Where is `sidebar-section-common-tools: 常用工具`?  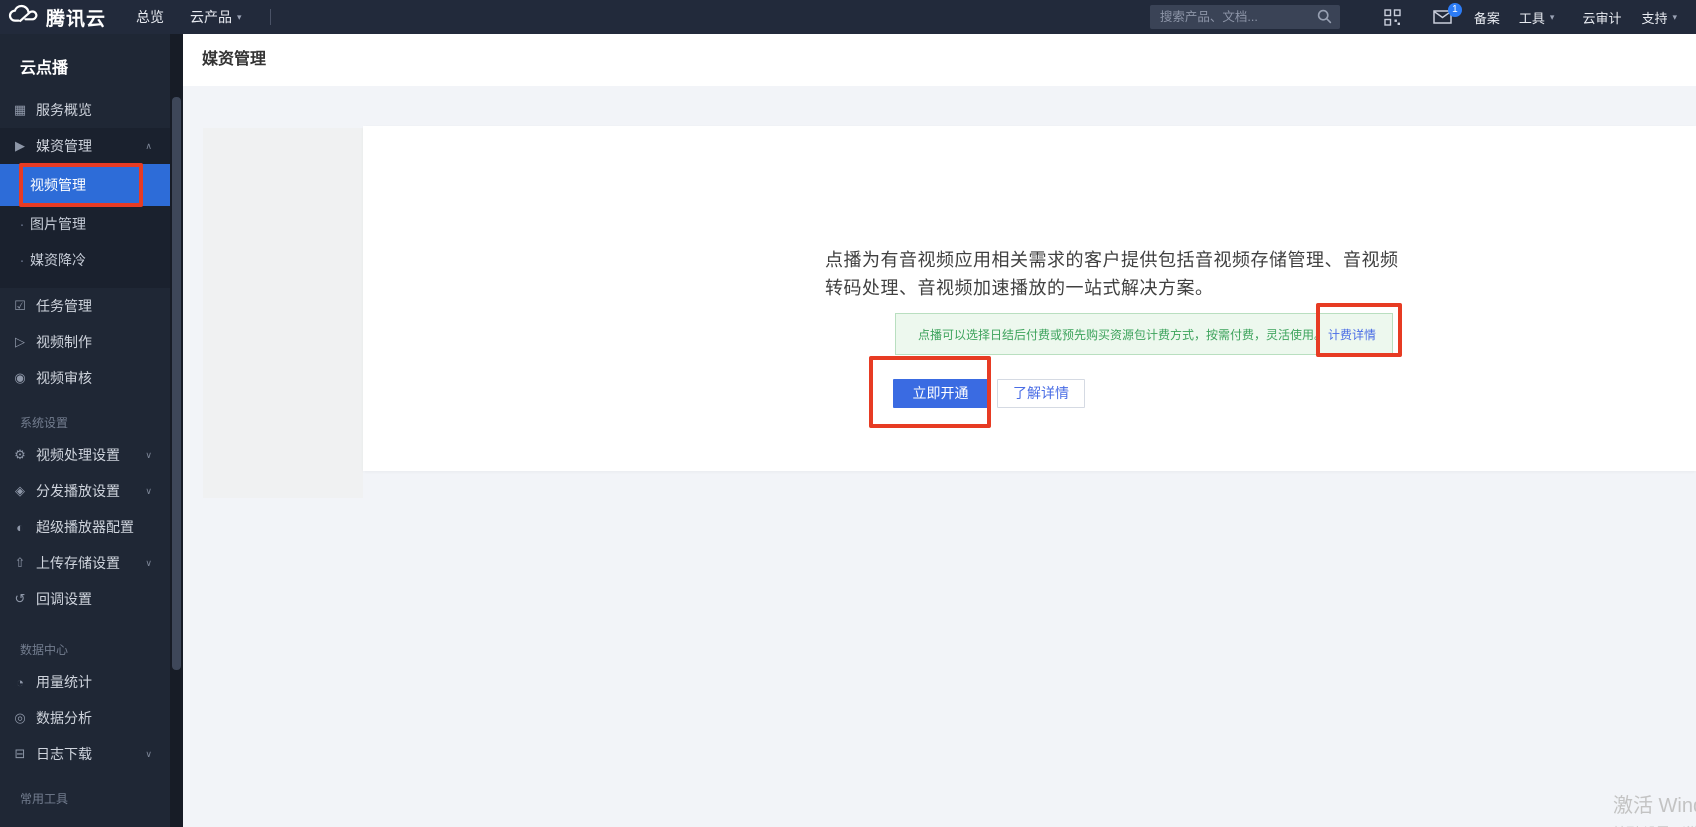
sidebar-section-common-tools: 常用工具 is located at coordinates (44, 799).